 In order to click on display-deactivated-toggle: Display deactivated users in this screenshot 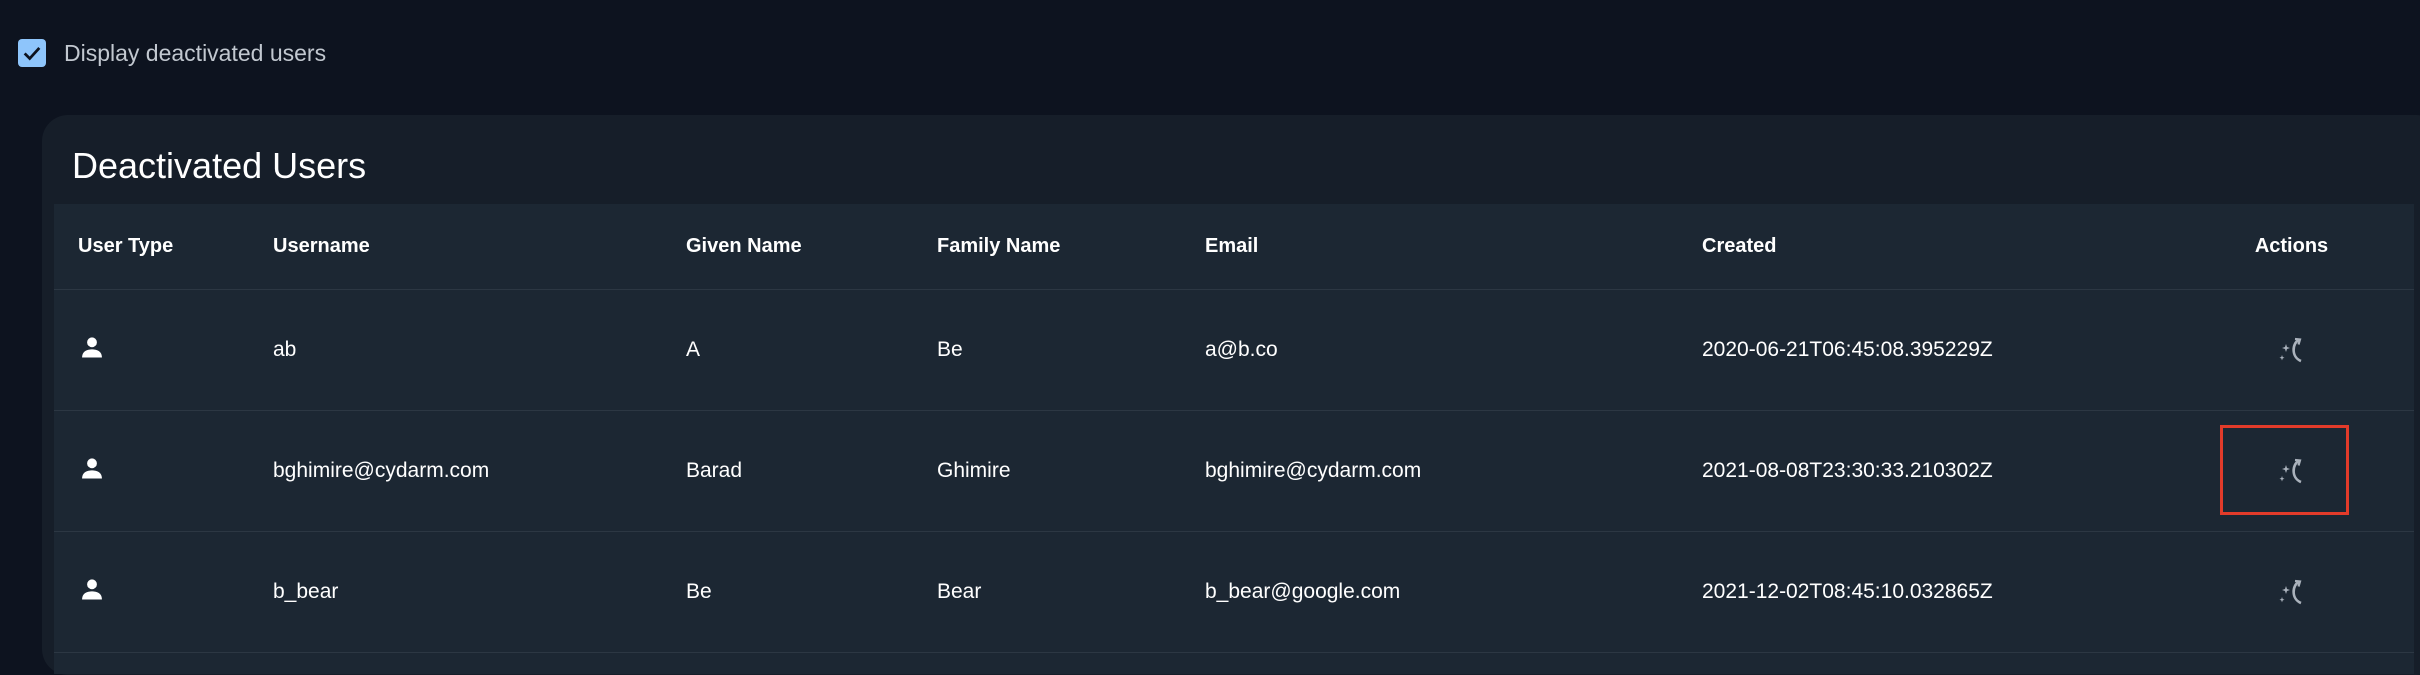, I will do `click(172, 53)`.